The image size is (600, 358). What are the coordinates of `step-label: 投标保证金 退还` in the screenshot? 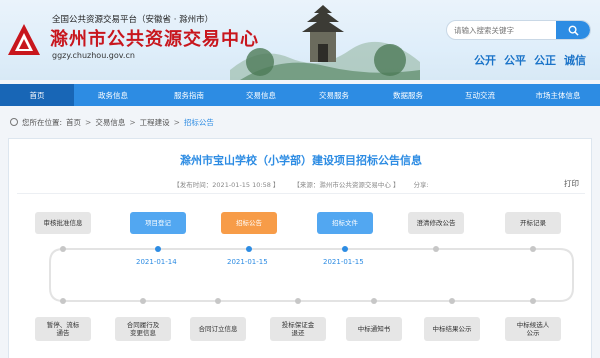 It's located at (298, 328).